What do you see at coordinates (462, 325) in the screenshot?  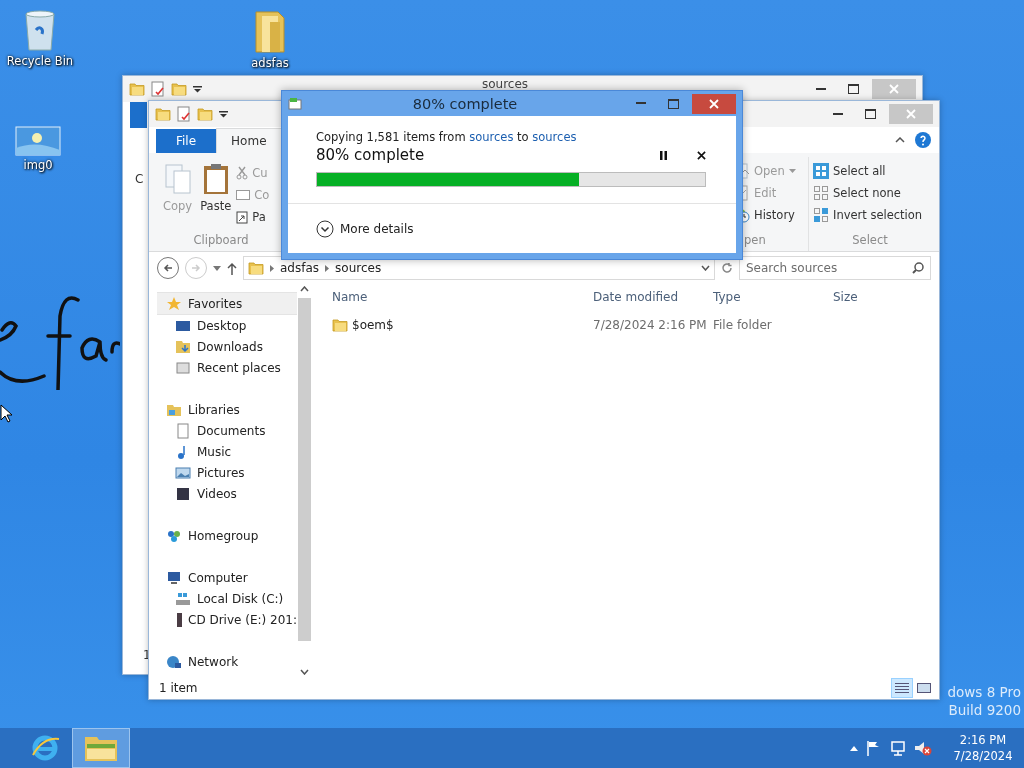 I see `file-name: $oem$` at bounding box center [462, 325].